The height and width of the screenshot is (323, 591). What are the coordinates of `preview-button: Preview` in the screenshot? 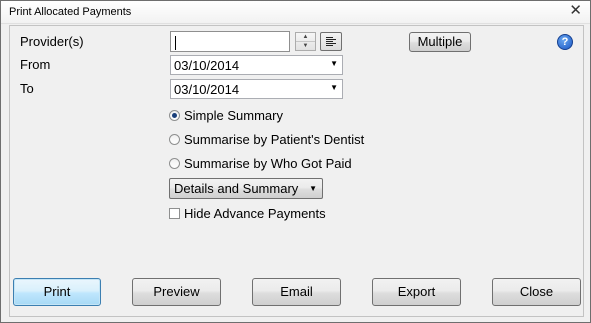 It's located at (176, 292).